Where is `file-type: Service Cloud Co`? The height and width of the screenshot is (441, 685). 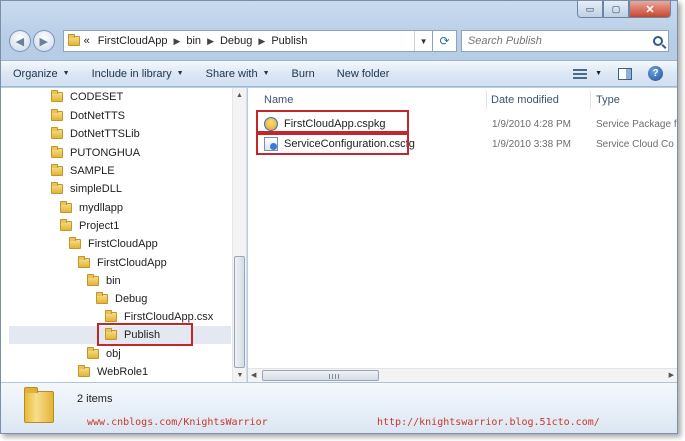
file-type: Service Cloud Co is located at coordinates (635, 144).